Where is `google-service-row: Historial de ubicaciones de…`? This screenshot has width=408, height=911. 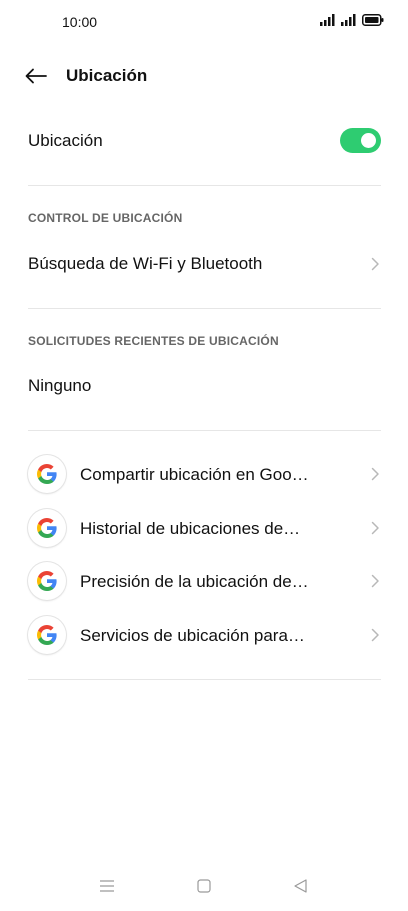 google-service-row: Historial de ubicaciones de… is located at coordinates (204, 528).